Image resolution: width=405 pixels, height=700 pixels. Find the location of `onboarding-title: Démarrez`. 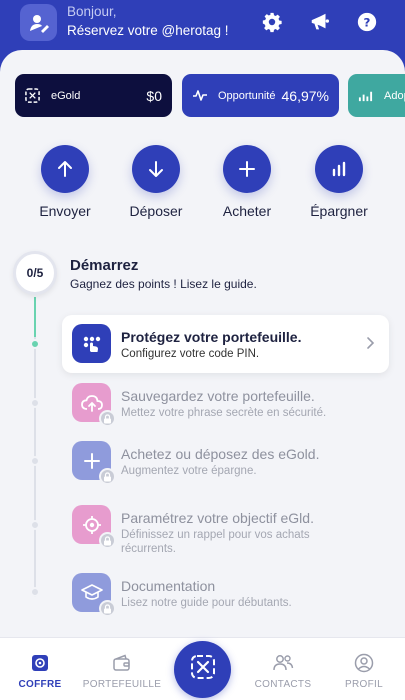

onboarding-title: Démarrez is located at coordinates (104, 265).